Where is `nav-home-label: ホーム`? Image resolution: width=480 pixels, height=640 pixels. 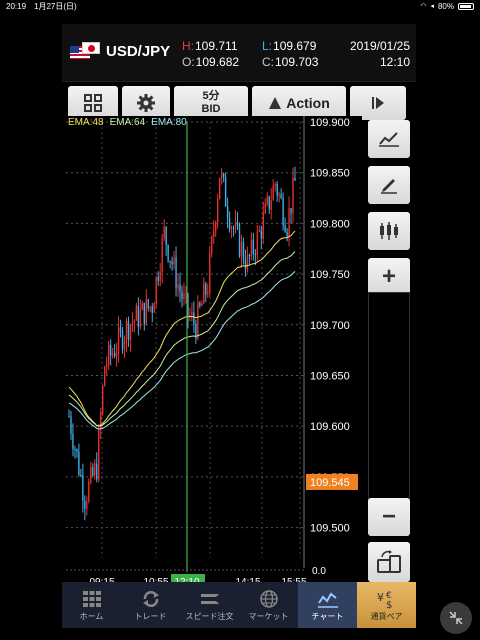 nav-home-label: ホーム is located at coordinates (91, 616).